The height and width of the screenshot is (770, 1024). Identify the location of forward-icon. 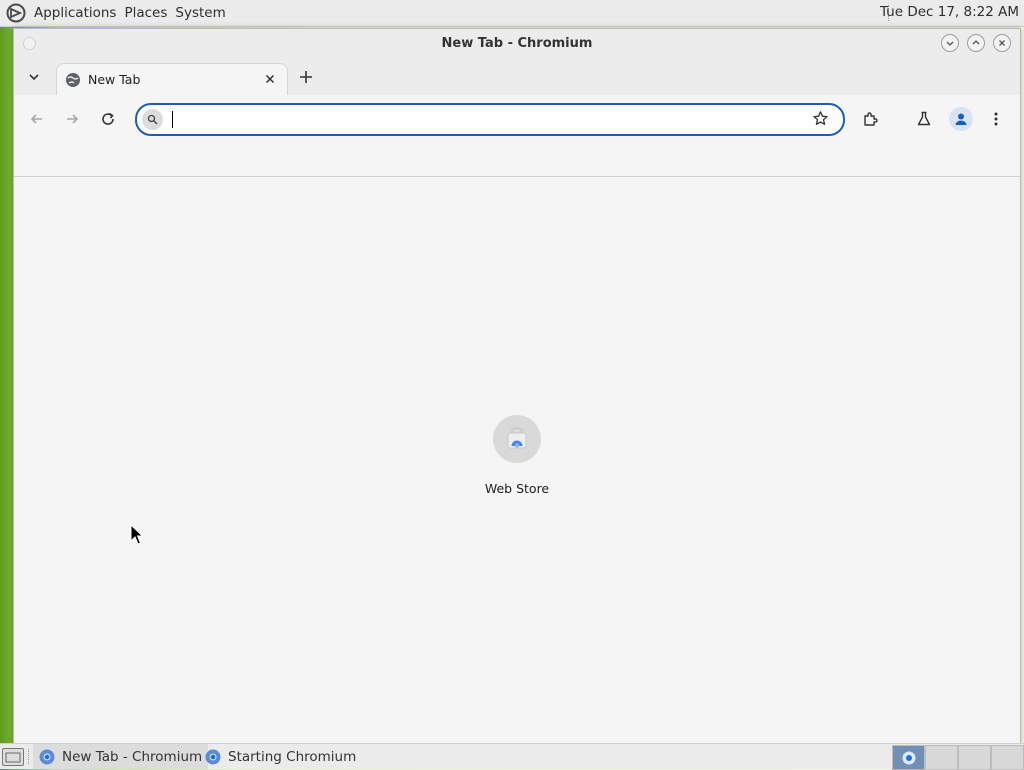
(73, 119).